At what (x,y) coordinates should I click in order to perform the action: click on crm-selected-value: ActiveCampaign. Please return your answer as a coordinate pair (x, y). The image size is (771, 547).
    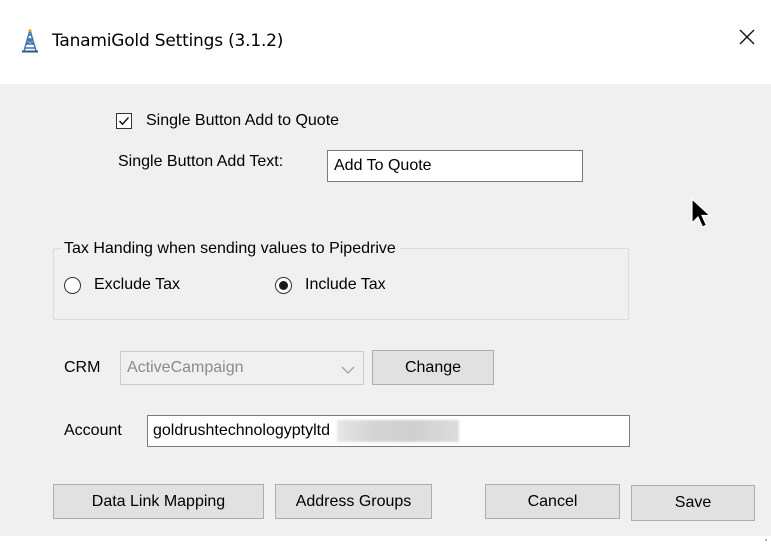
    Looking at the image, I should click on (185, 367).